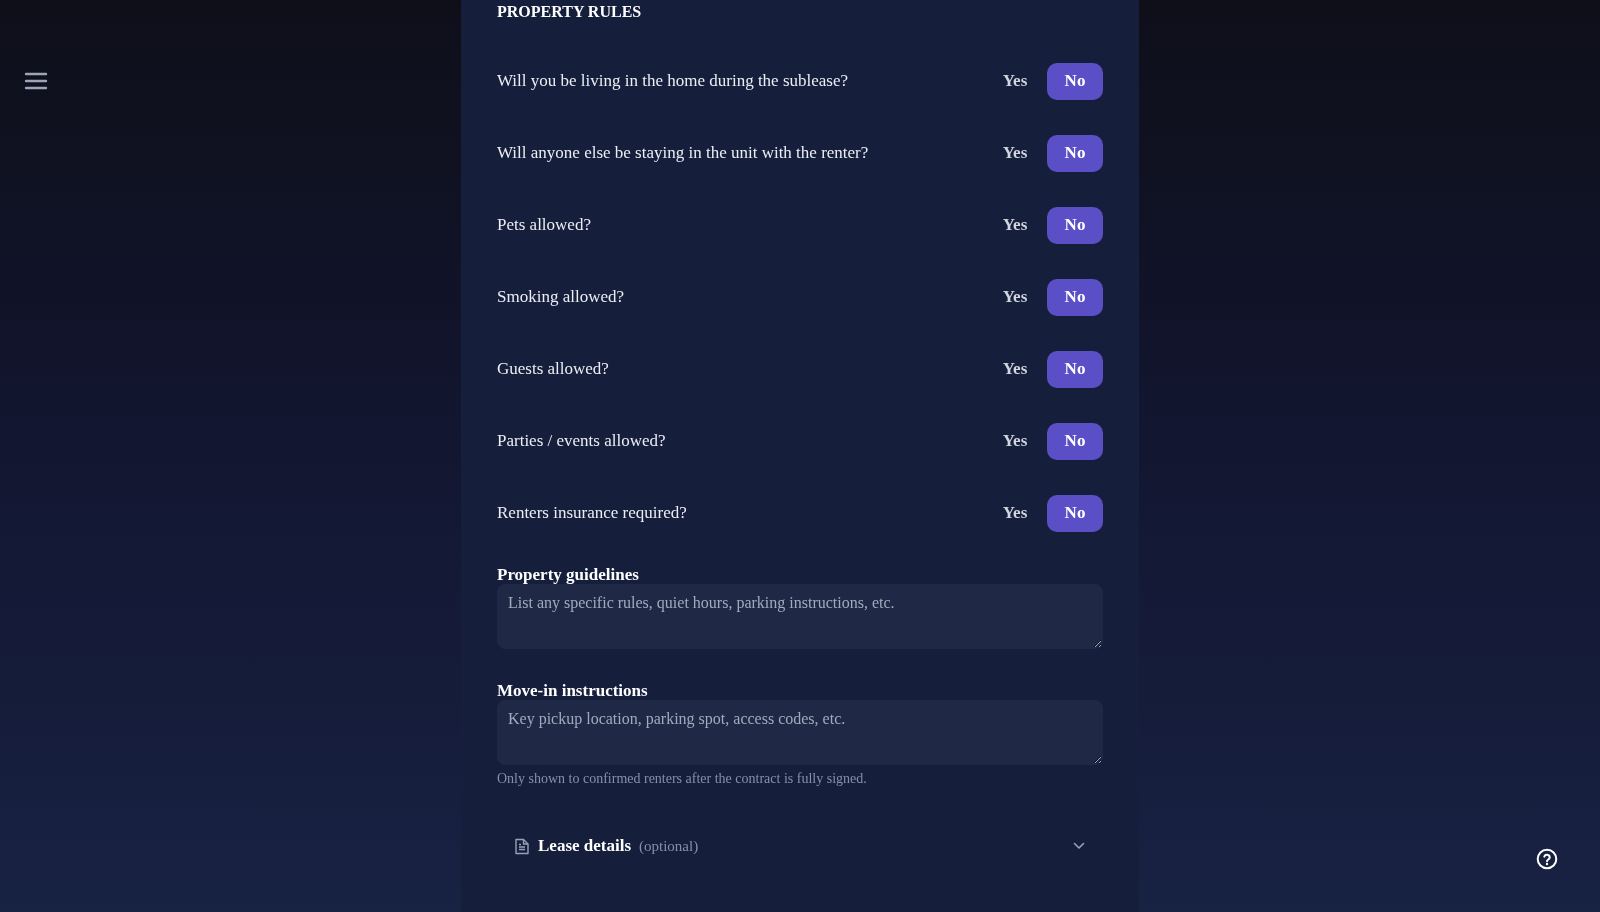 The height and width of the screenshot is (912, 1600). I want to click on question-label: Will you be living in the home during the sublease?, so click(673, 81).